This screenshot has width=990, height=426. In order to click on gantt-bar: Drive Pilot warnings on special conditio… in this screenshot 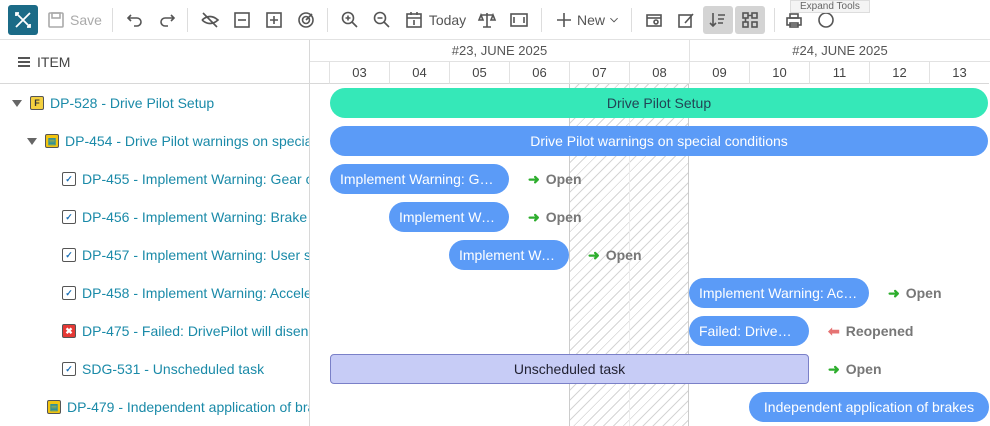, I will do `click(659, 141)`.